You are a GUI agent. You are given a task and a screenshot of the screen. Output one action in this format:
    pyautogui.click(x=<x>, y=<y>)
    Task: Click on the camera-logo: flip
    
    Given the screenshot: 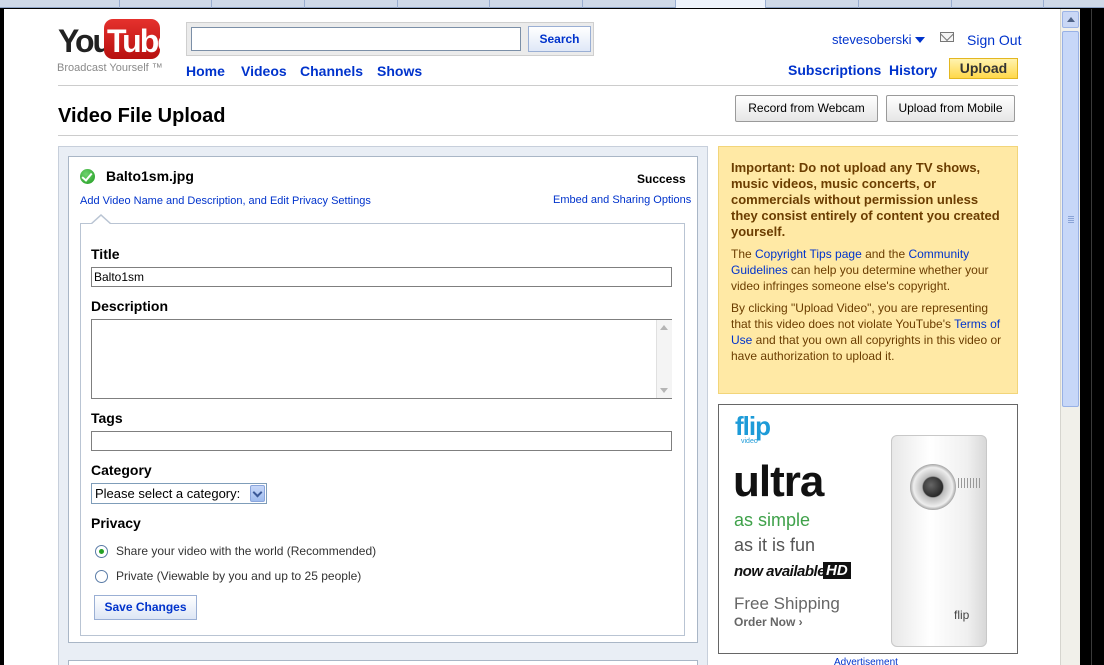 What is the action you would take?
    pyautogui.click(x=962, y=615)
    